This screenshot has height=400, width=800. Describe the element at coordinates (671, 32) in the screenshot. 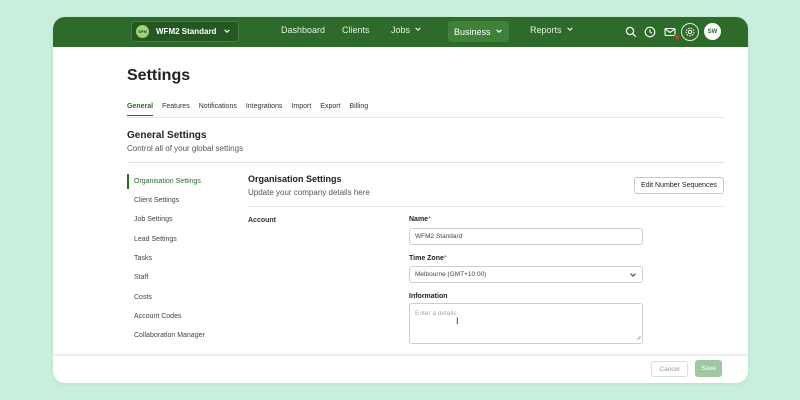

I see `mail-icon` at that location.